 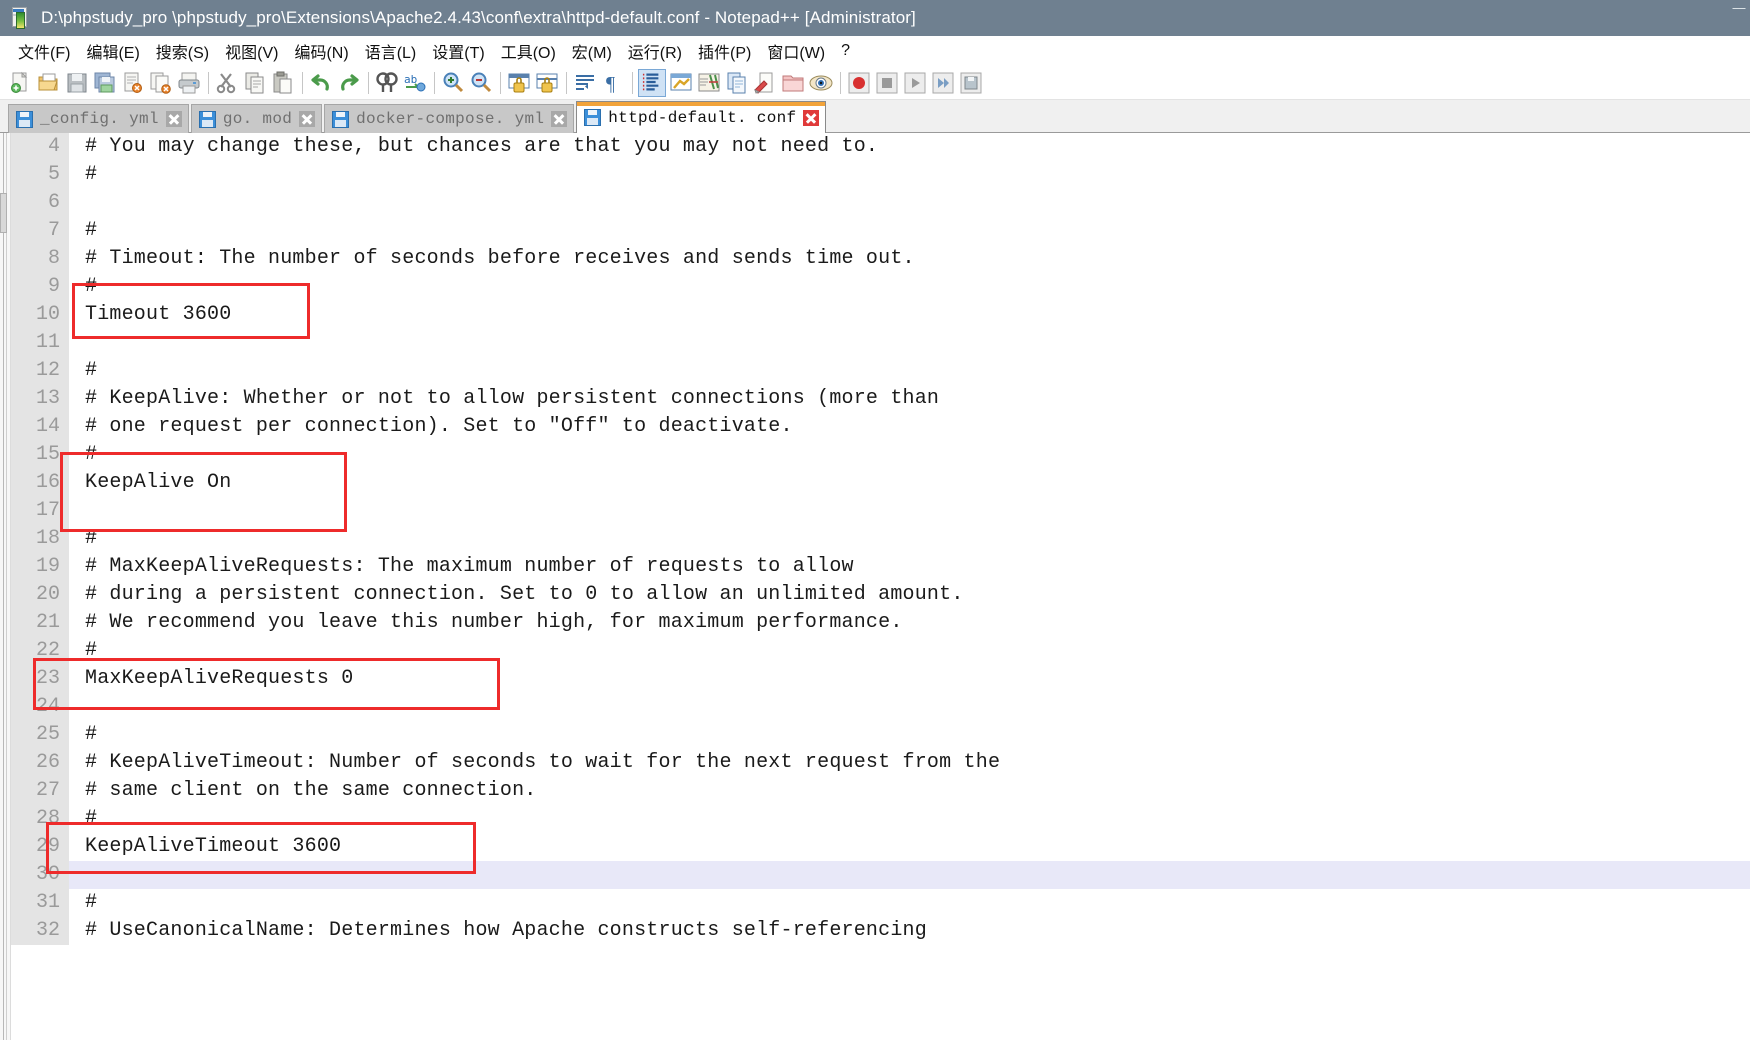 I want to click on editor-line: 12 #, so click(x=880, y=371).